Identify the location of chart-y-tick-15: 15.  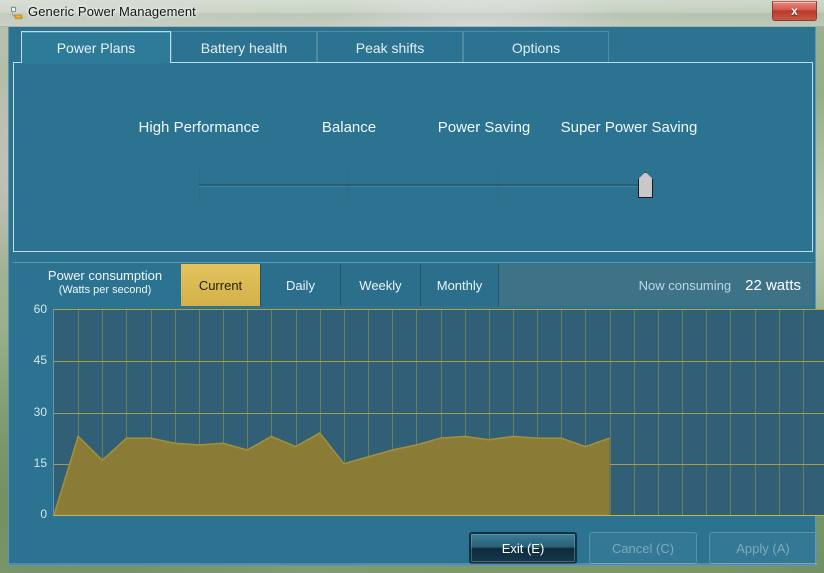
(40, 462).